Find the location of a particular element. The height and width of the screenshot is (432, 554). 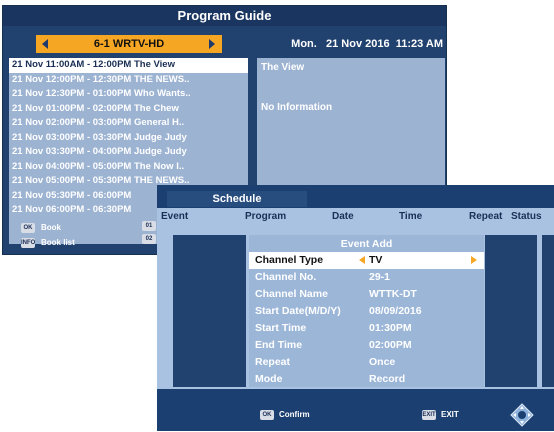

book-label: Book is located at coordinates (51, 227).